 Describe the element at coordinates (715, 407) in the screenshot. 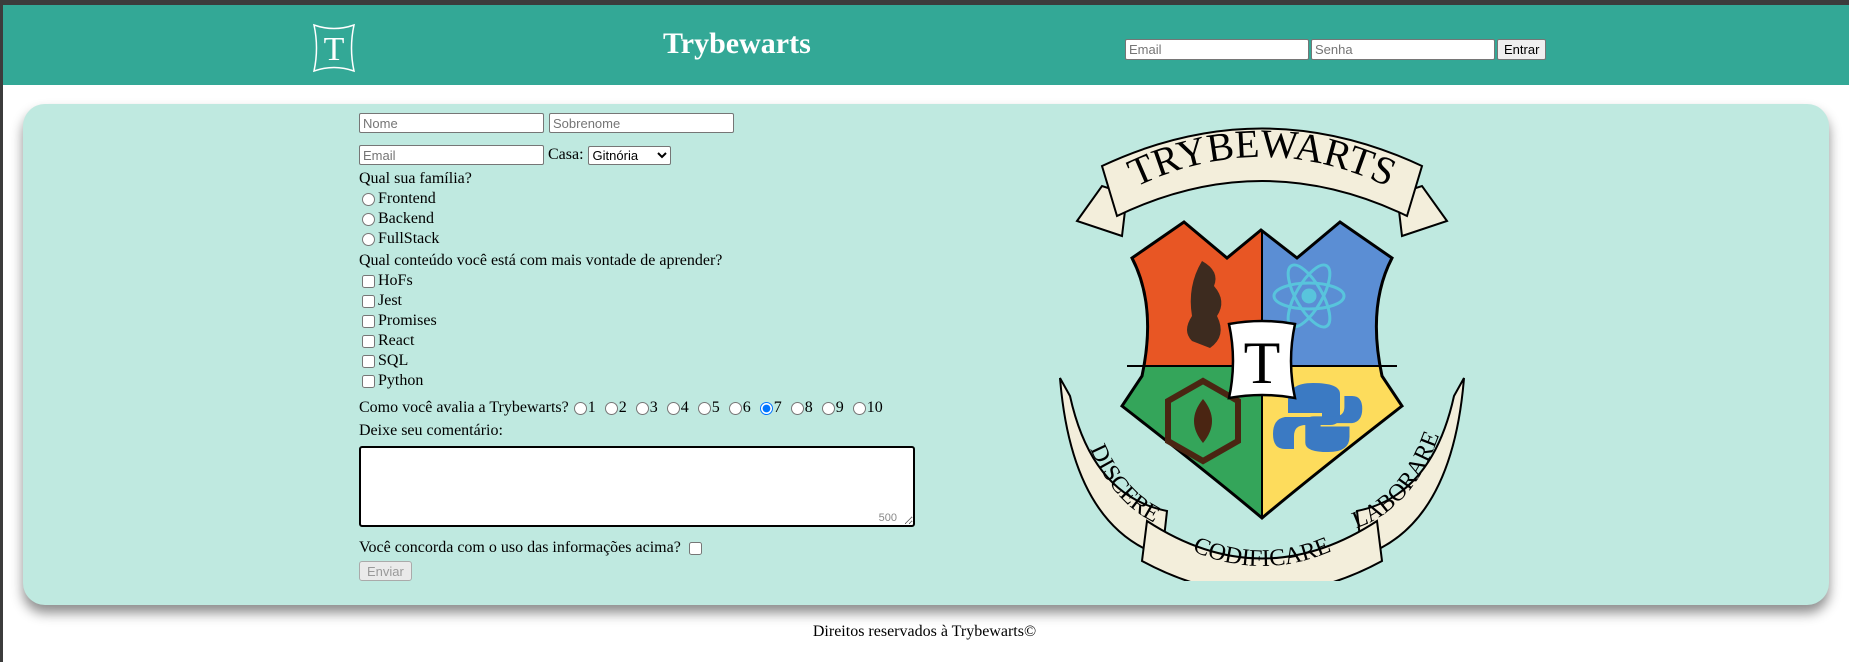

I see `rating-option-label: 5` at that location.